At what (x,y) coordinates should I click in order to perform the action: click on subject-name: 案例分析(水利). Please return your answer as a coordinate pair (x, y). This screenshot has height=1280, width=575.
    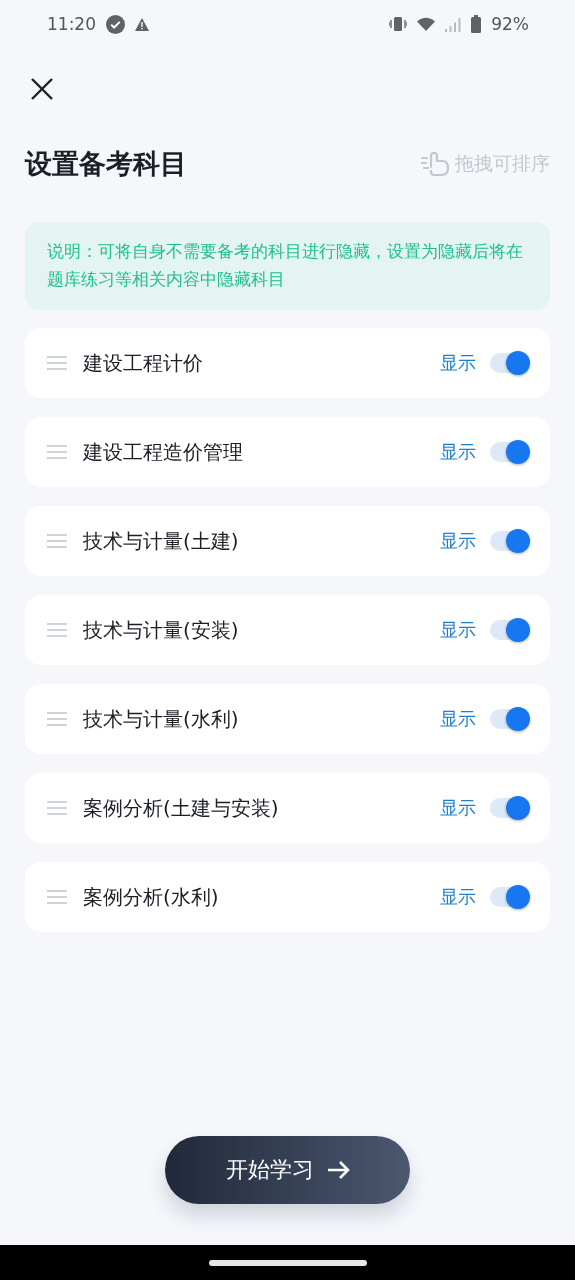
    Looking at the image, I should click on (151, 897).